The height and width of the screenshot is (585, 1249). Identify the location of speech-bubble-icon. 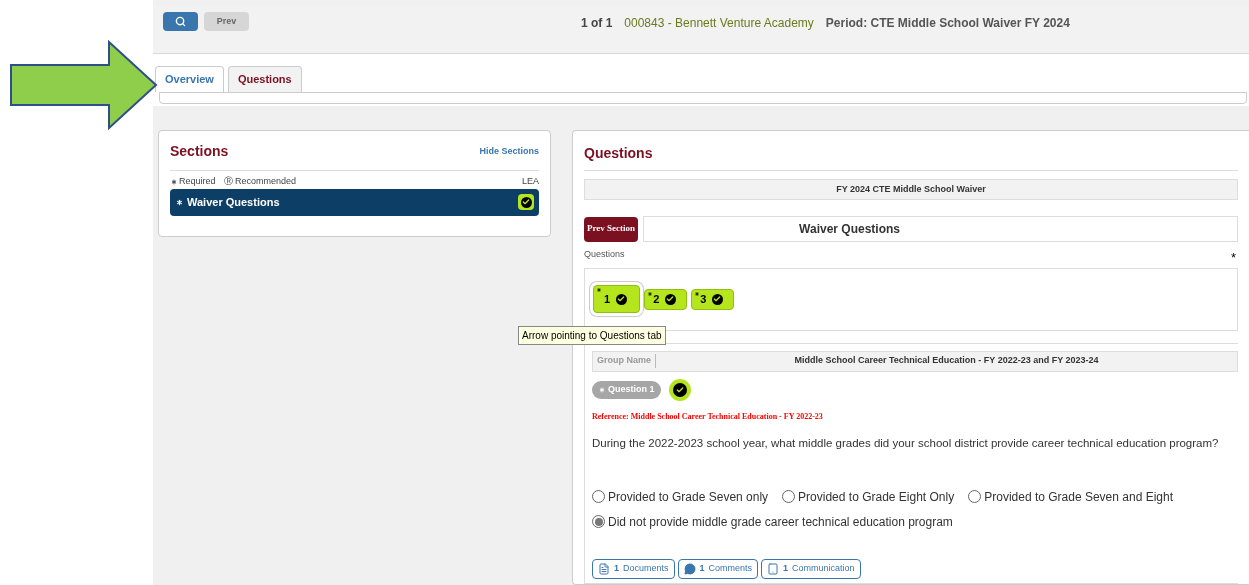
(689, 568).